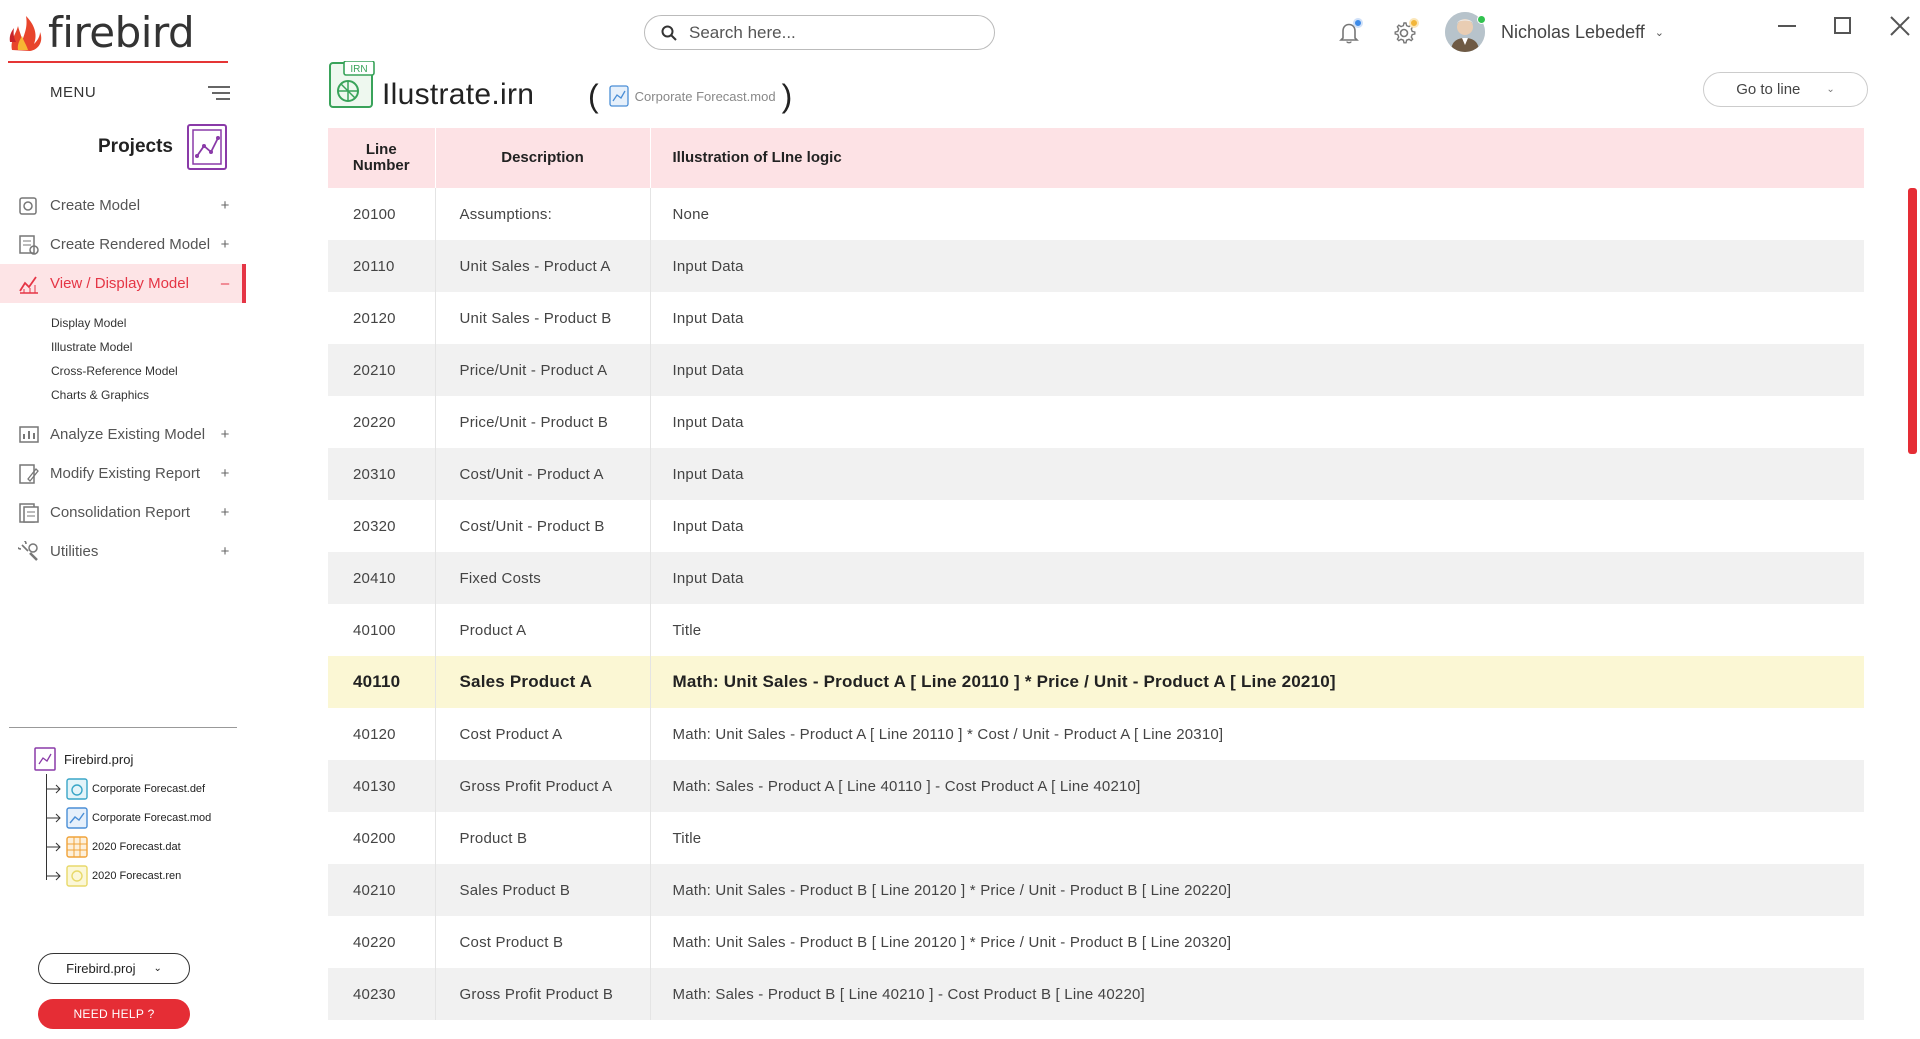 The width and height of the screenshot is (1920, 1039). Describe the element at coordinates (148, 395) in the screenshot. I see `submenu-charts-graphics: Charts & Graphics` at that location.